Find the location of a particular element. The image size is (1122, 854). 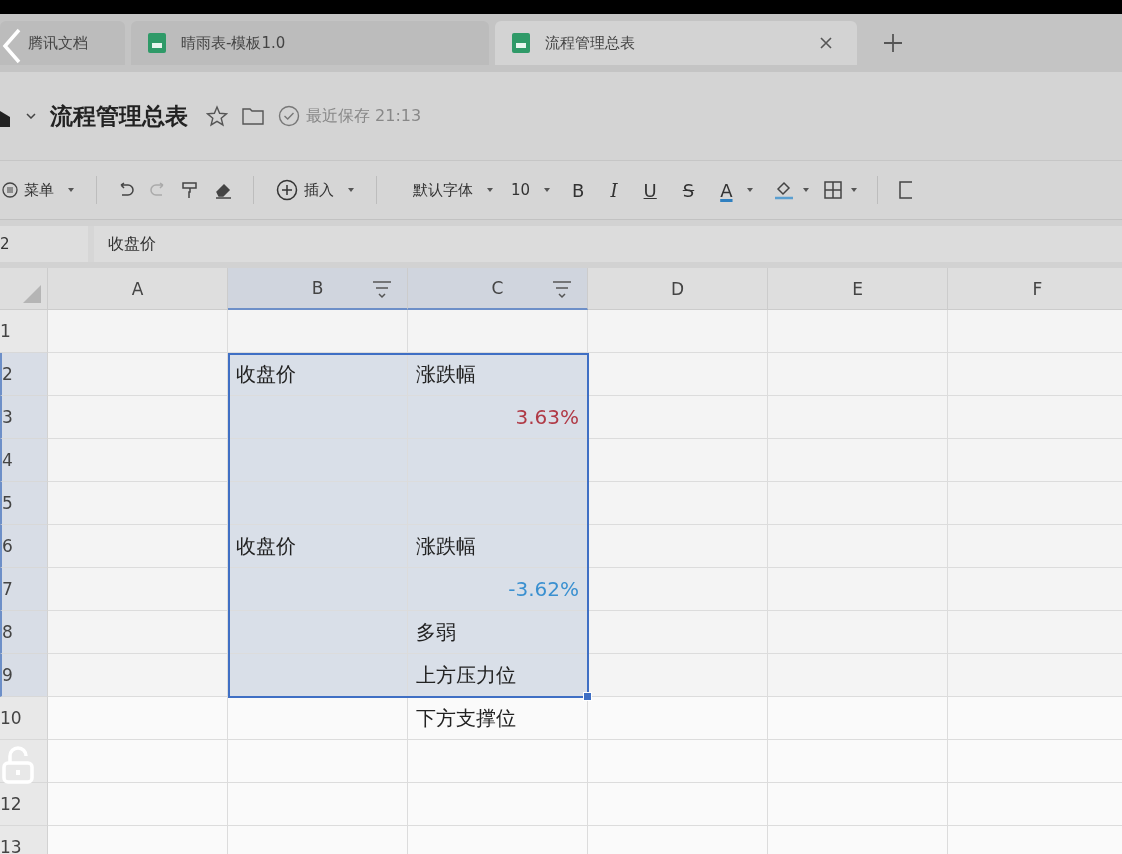

fill-color-icon is located at coordinates (783, 190).